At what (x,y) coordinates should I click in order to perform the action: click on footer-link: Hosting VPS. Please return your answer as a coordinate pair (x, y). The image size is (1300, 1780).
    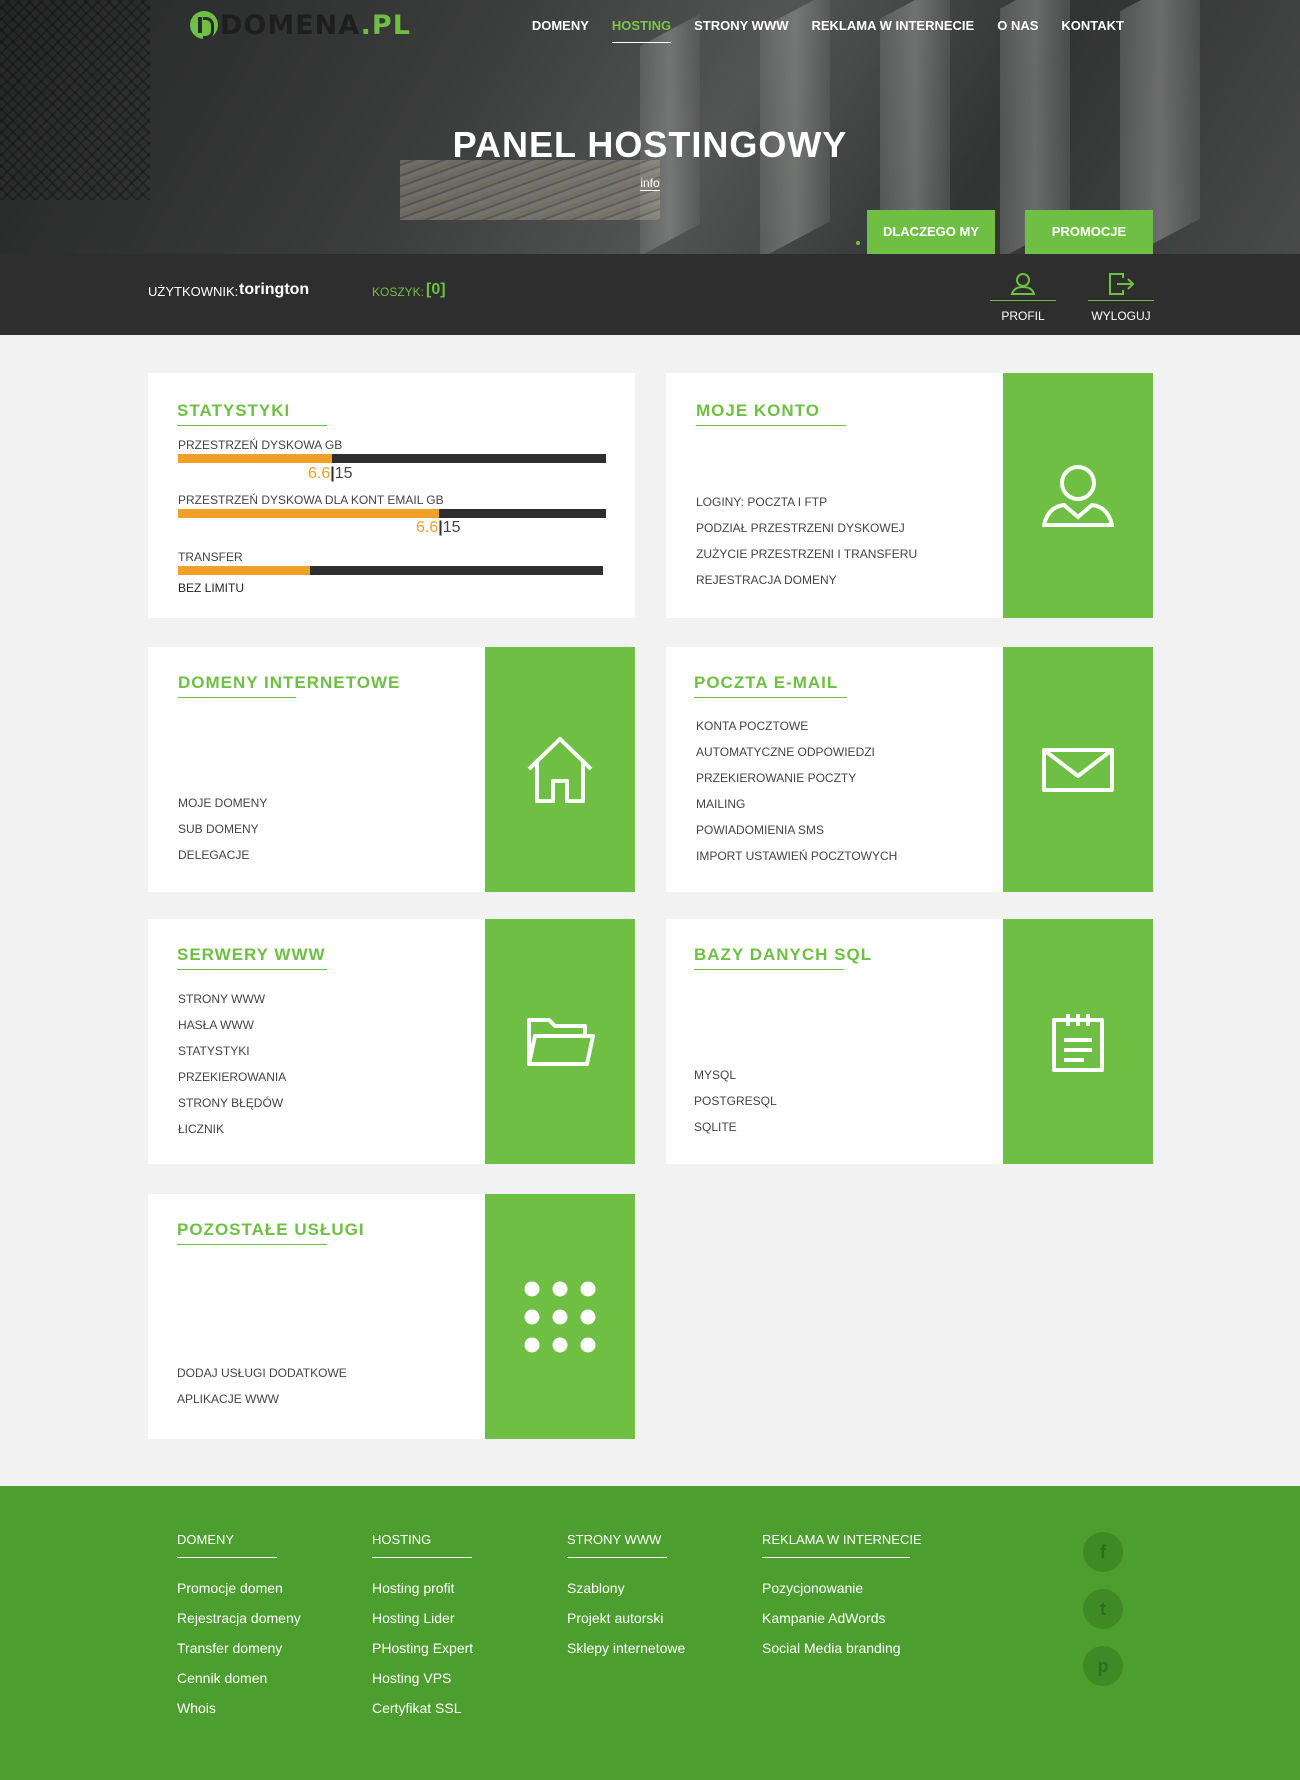
    Looking at the image, I should click on (422, 1683).